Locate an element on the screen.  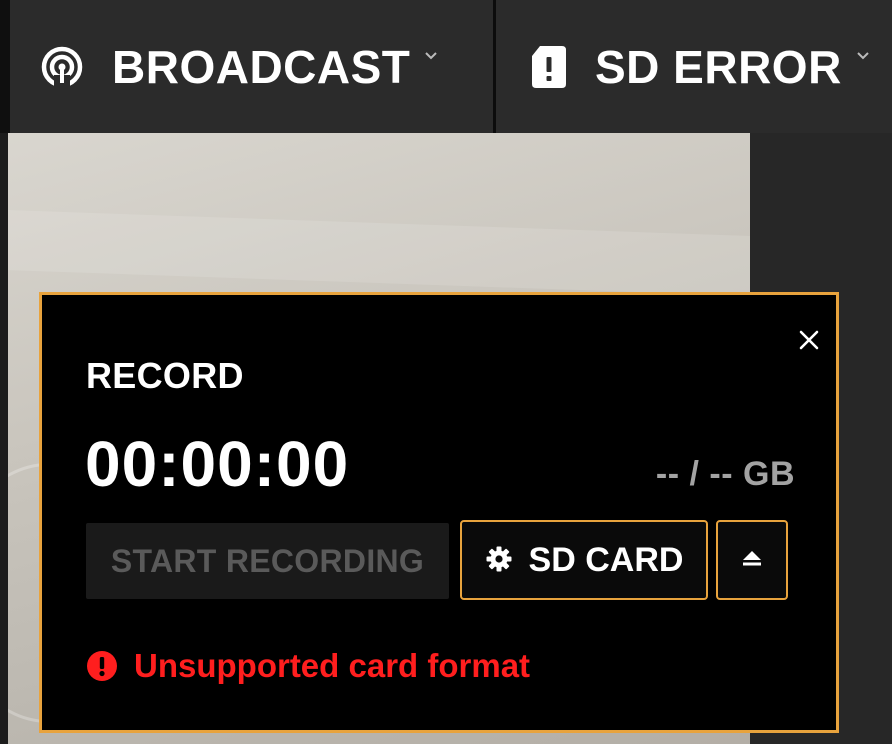
broadcast-menu: BROADCAST is located at coordinates (240, 66).